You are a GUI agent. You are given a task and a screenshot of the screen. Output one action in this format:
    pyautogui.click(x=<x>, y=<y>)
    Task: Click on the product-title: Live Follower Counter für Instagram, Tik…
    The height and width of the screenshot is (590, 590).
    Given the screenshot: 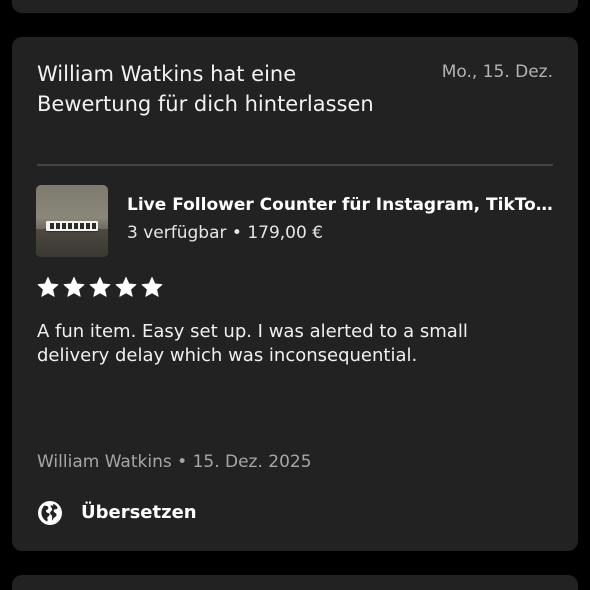 What is the action you would take?
    pyautogui.click(x=340, y=205)
    